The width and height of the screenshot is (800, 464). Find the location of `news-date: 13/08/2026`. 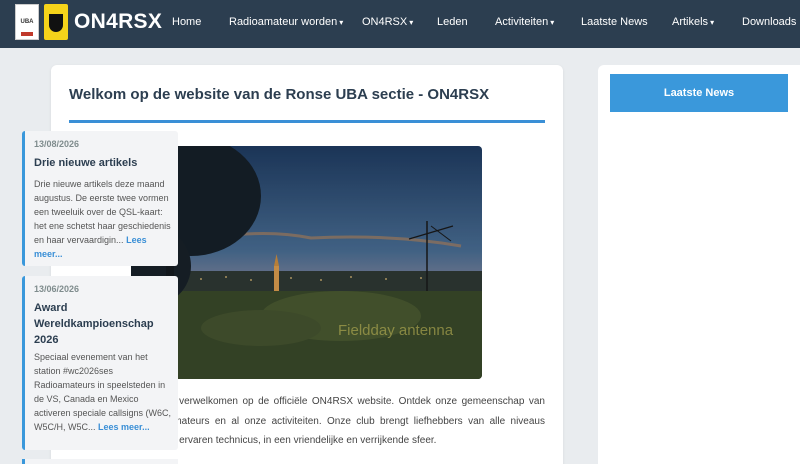

news-date: 13/08/2026 is located at coordinates (57, 144).